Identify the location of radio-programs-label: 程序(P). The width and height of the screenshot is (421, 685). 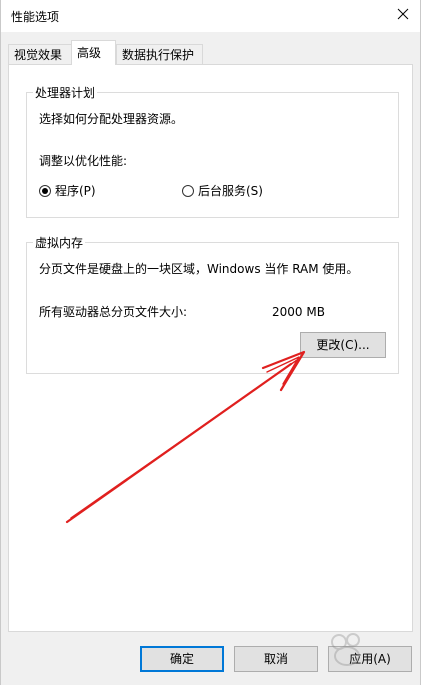
(75, 191).